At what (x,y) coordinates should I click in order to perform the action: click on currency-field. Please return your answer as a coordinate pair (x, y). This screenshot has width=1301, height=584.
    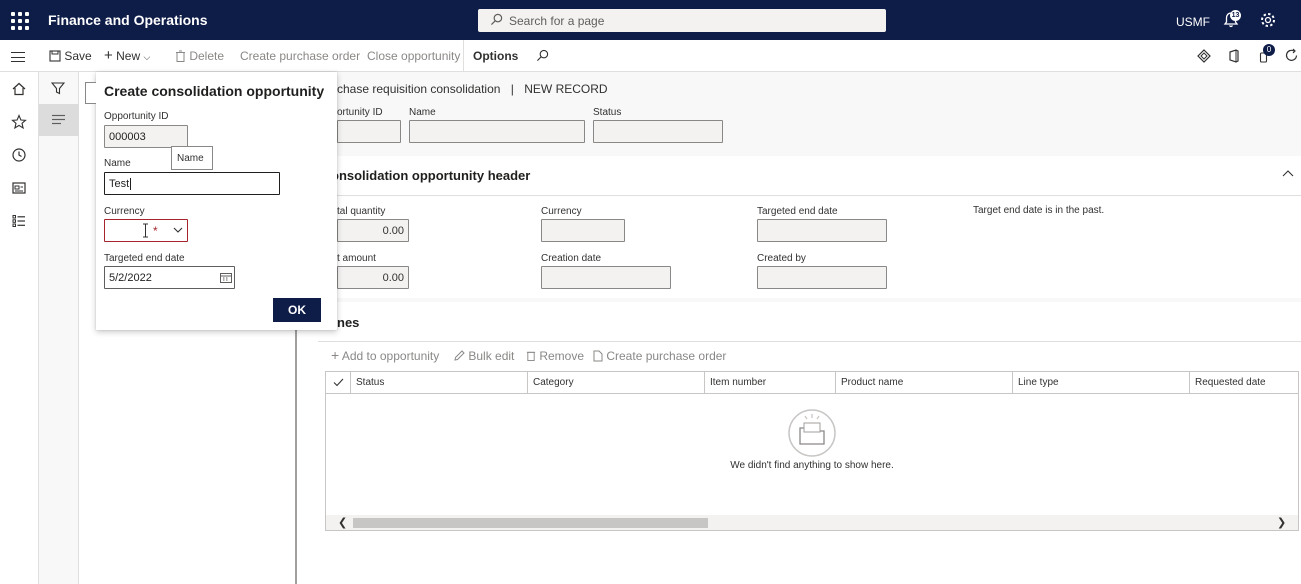
    Looking at the image, I should click on (583, 230).